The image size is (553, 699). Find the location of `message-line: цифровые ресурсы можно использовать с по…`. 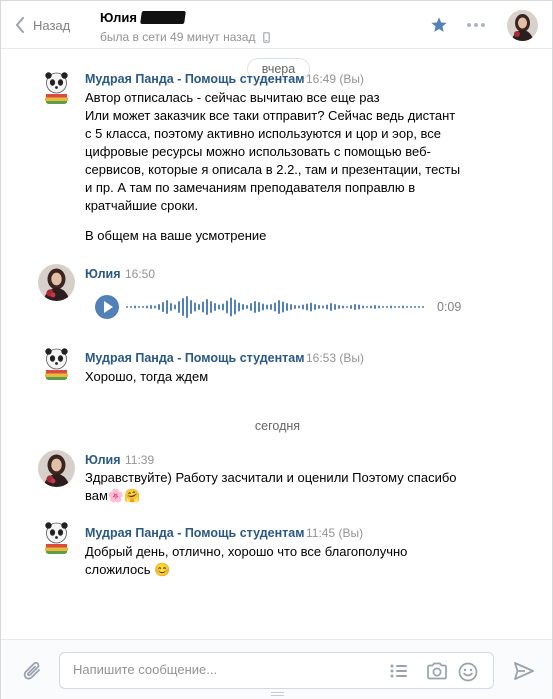

message-line: цифровые ресурсы можно использовать с по… is located at coordinates (258, 151).